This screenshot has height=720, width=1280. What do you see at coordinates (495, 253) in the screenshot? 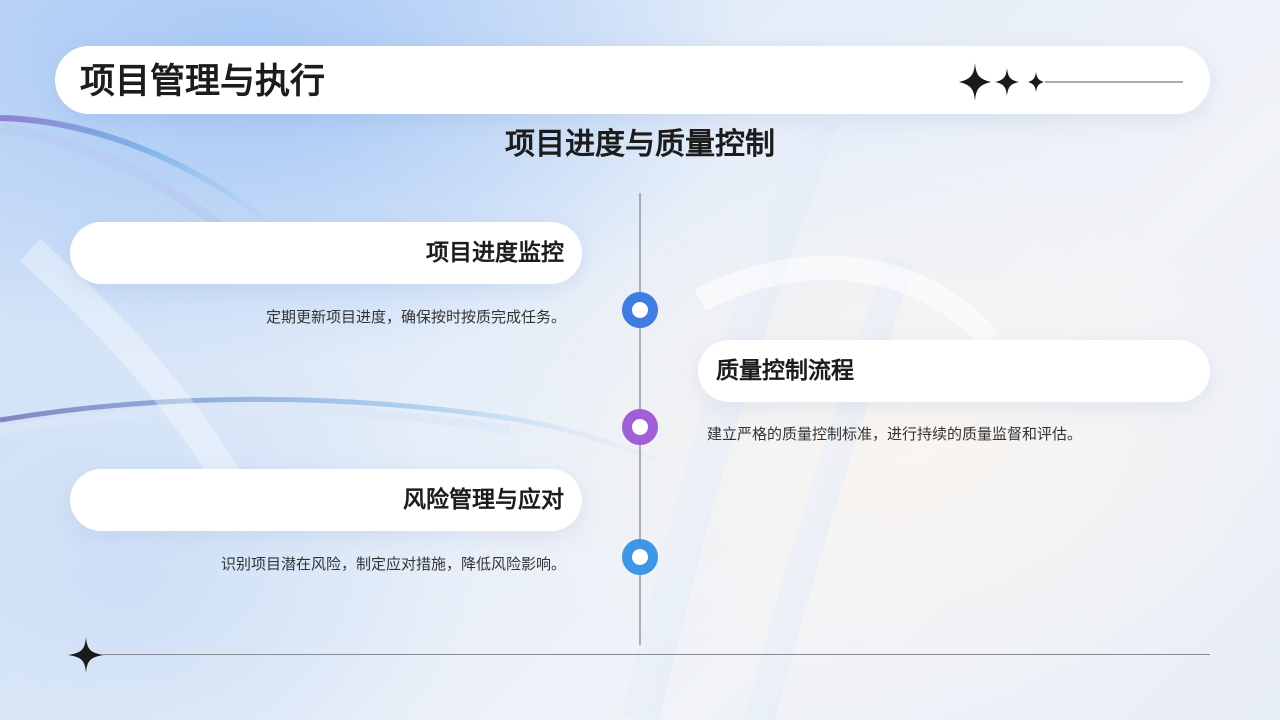
I see `timeline-item-1-label: 项目进度监控` at bounding box center [495, 253].